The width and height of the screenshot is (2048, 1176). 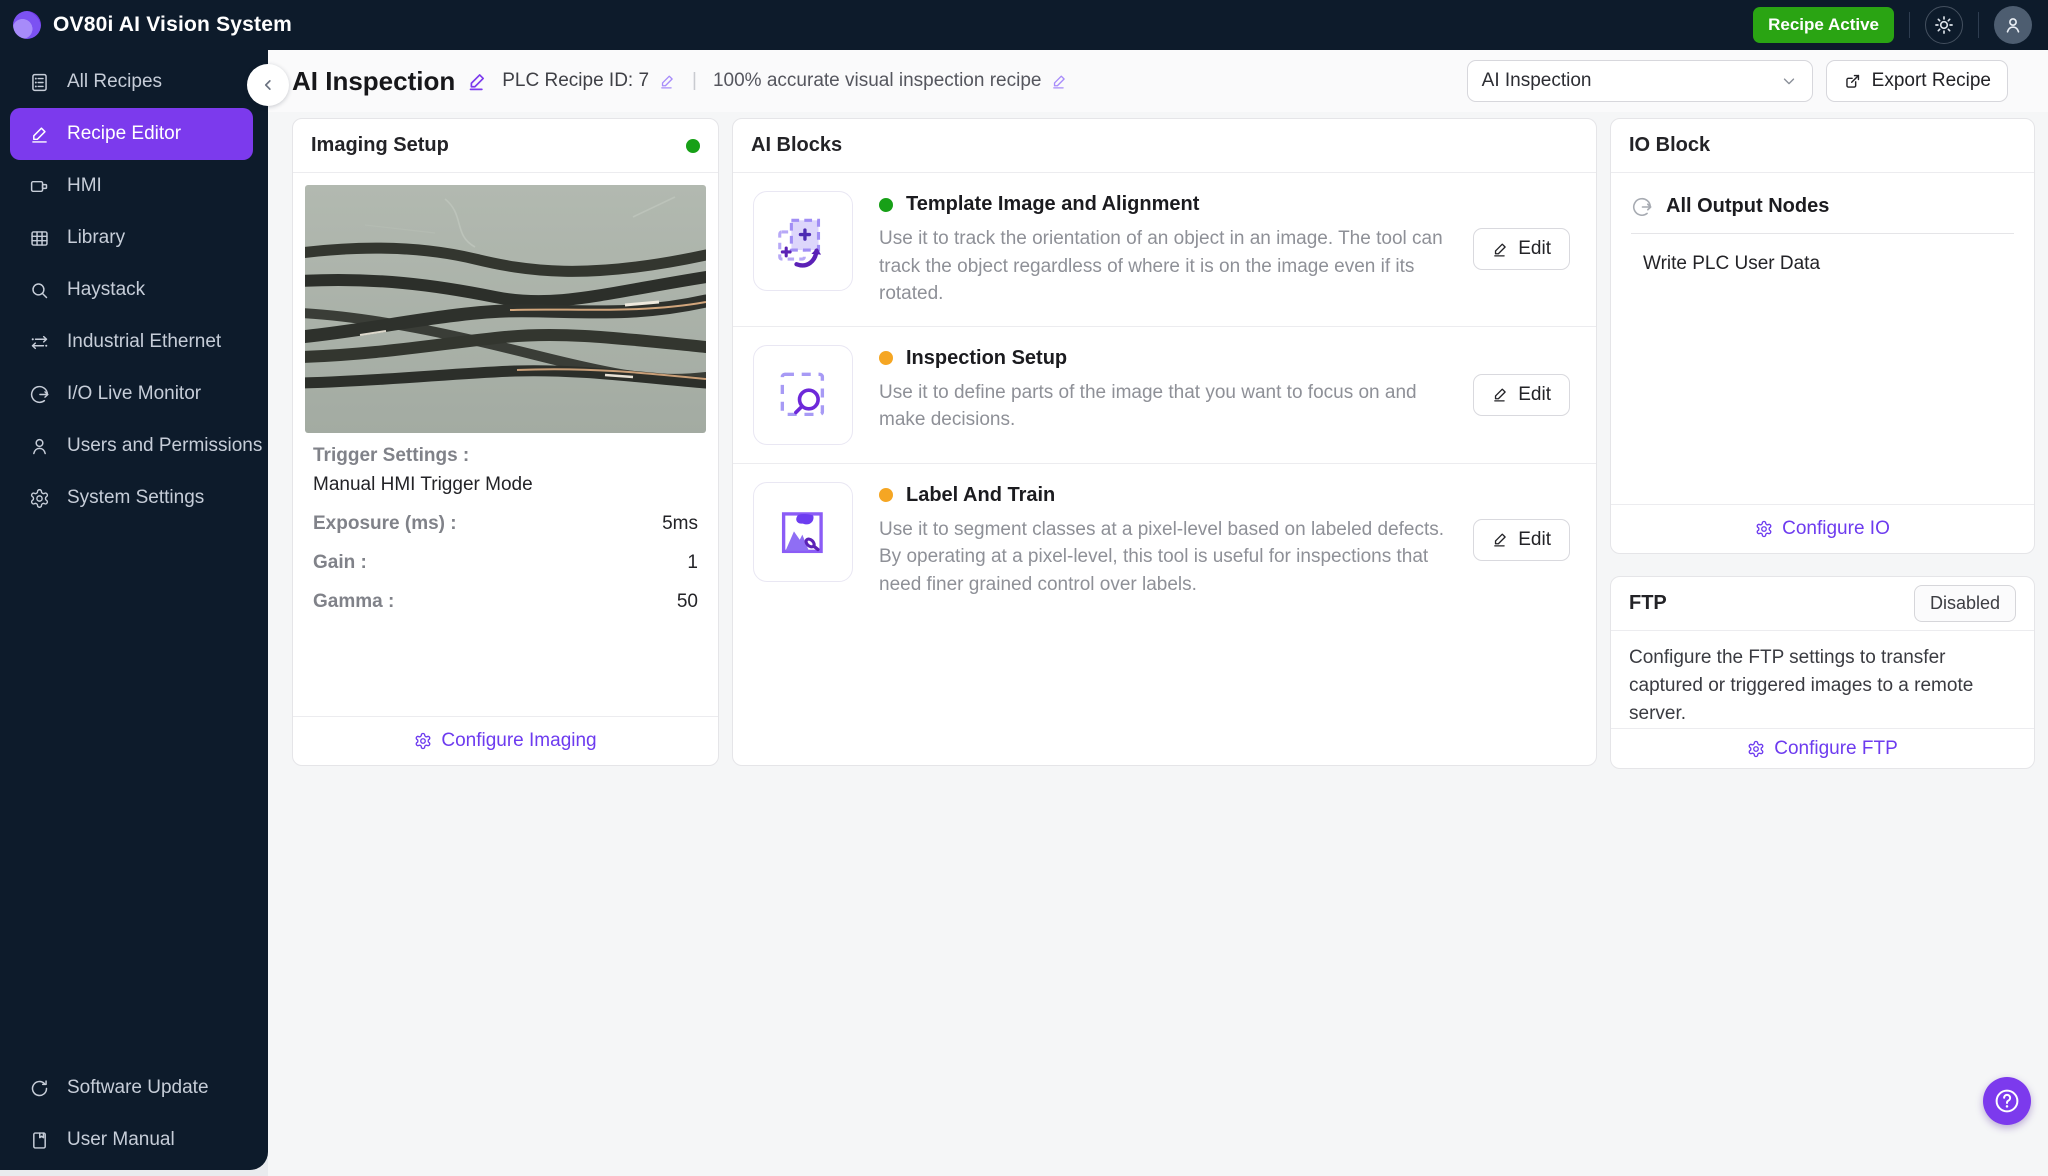 What do you see at coordinates (687, 601) in the screenshot?
I see `gamma-value: 50` at bounding box center [687, 601].